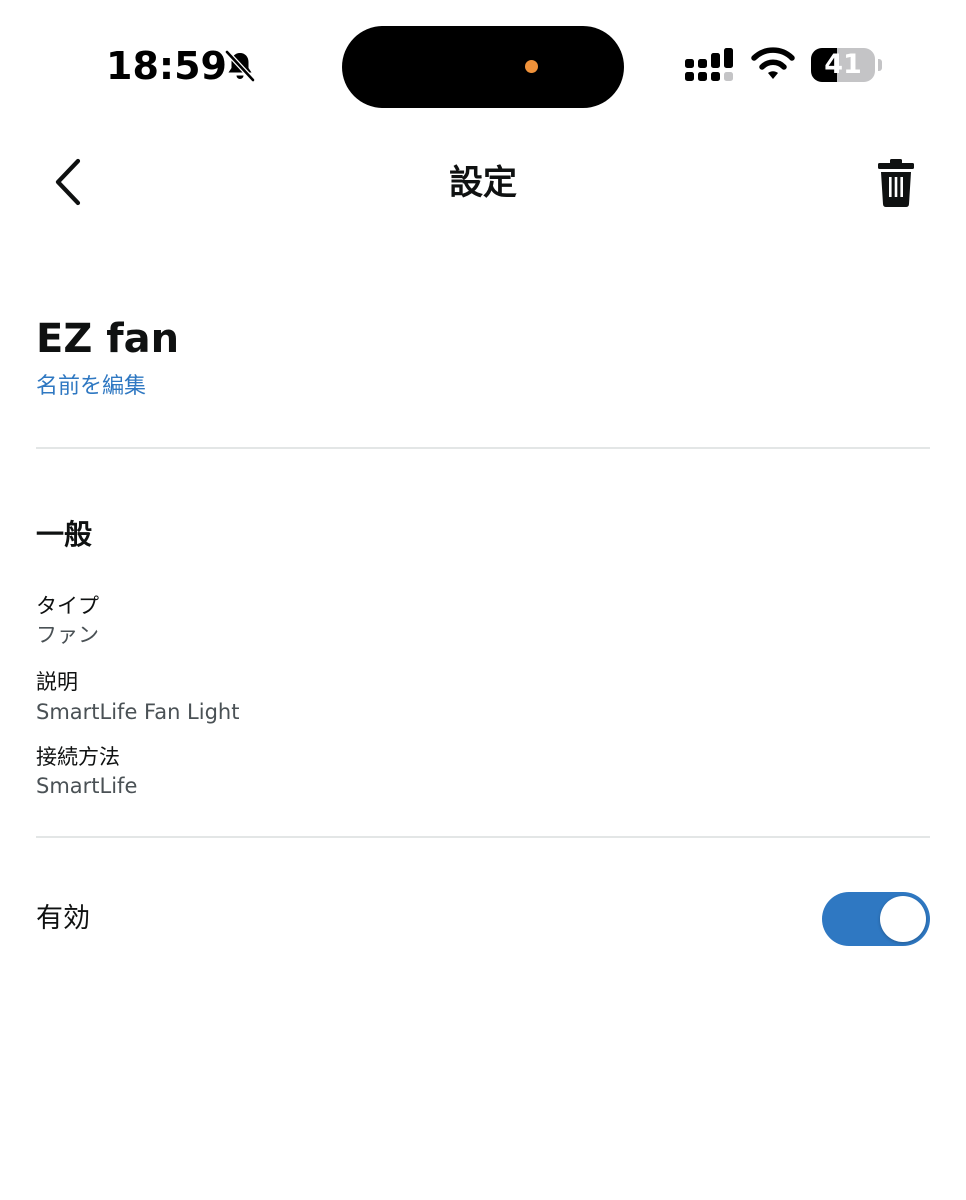 The height and width of the screenshot is (1200, 966). I want to click on delete-device-button, so click(896, 183).